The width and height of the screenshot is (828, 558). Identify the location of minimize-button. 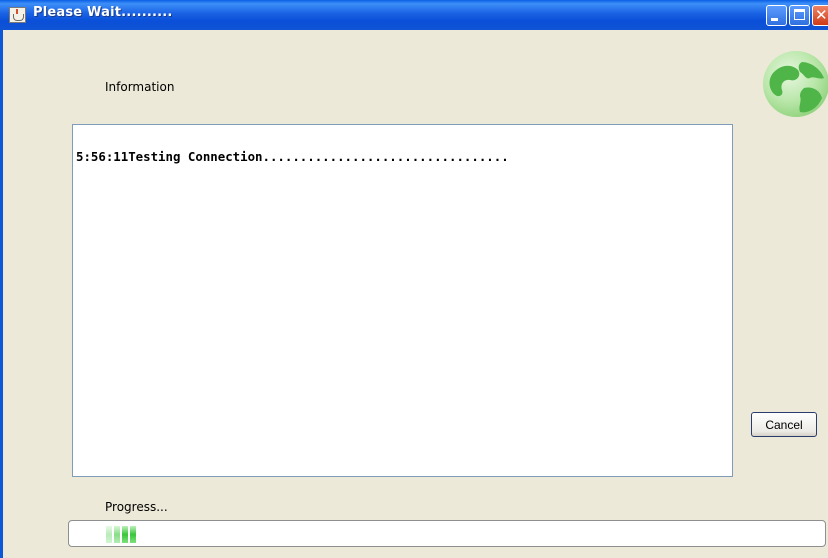
(776, 15).